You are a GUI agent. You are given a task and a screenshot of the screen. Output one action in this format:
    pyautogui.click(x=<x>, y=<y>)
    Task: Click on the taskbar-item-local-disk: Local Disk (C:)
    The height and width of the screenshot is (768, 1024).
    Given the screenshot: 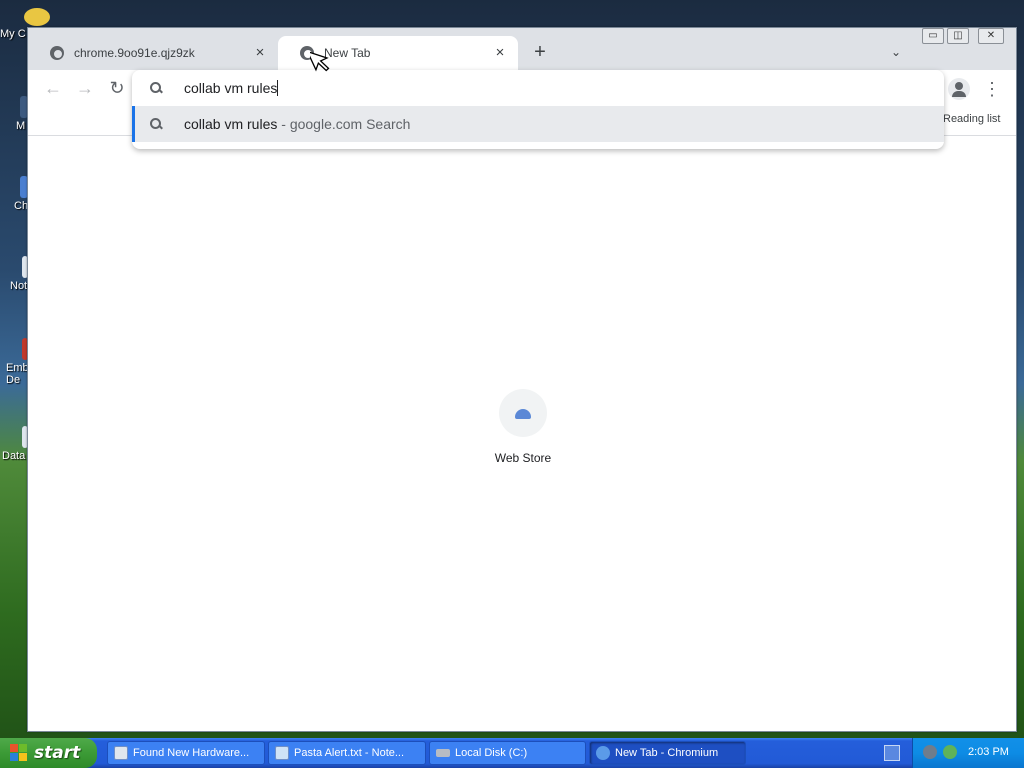 What is the action you would take?
    pyautogui.click(x=507, y=753)
    